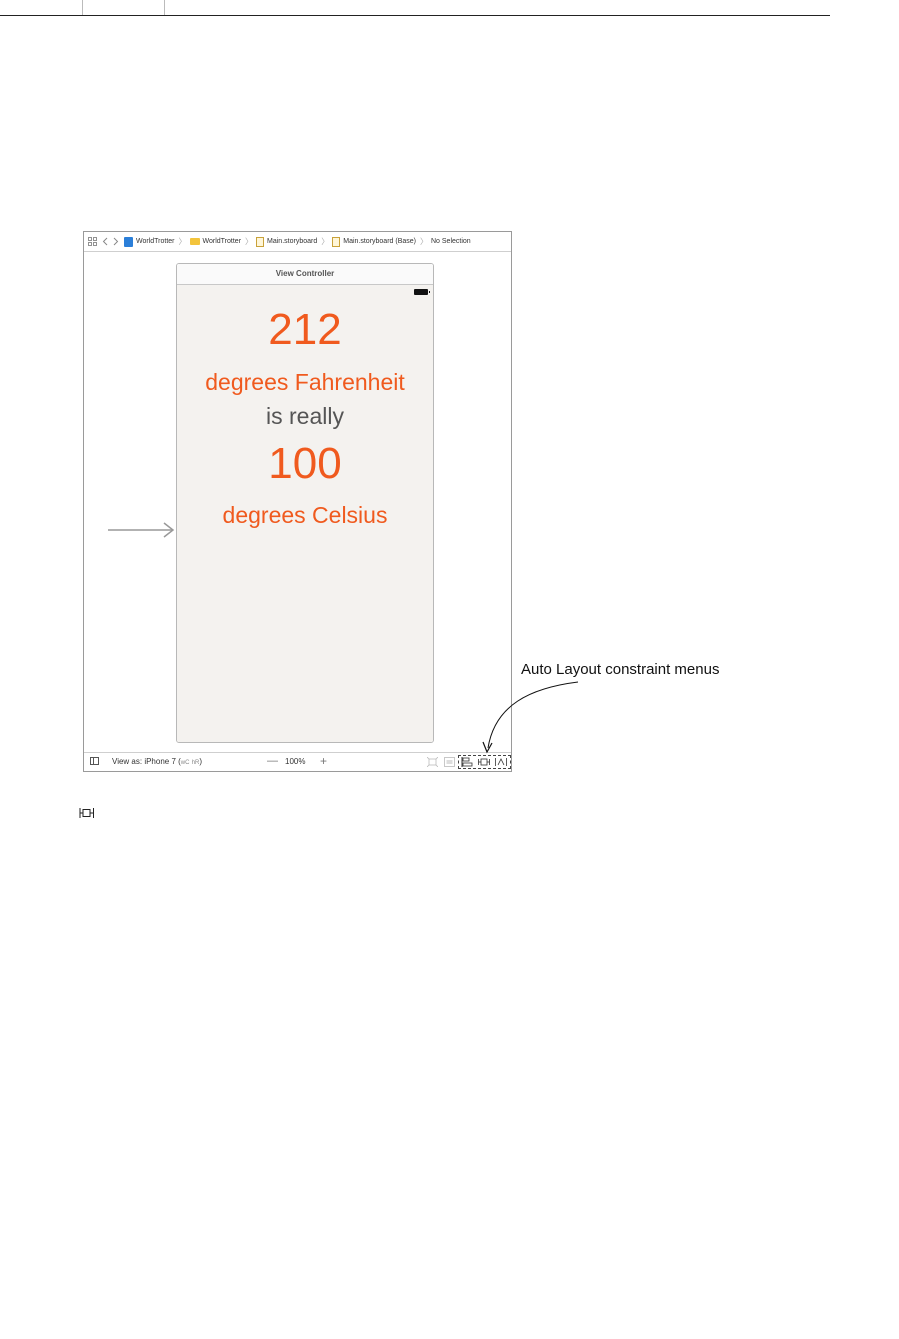 The height and width of the screenshot is (1339, 899). What do you see at coordinates (94, 761) in the screenshot?
I see `document-outline-toggle-icon` at bounding box center [94, 761].